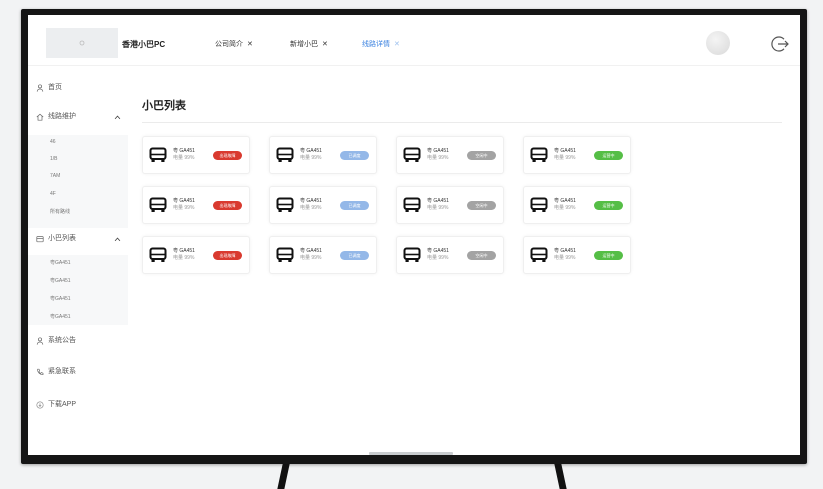 The height and width of the screenshot is (489, 823). What do you see at coordinates (60, 212) in the screenshot?
I see `sidebar-subitem-all-routes: 所有路线` at bounding box center [60, 212].